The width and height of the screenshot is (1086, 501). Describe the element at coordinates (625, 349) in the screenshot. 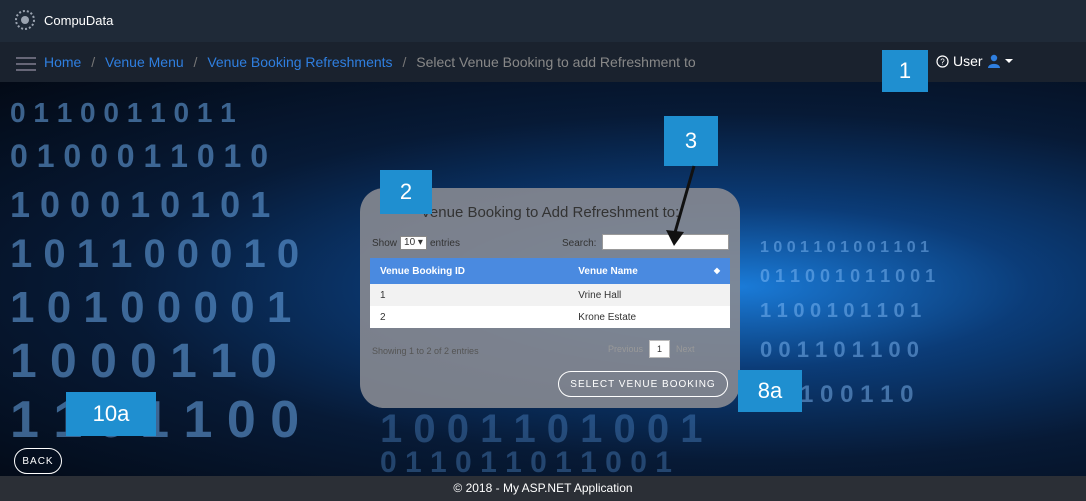

I see `previous-button: Previous` at that location.